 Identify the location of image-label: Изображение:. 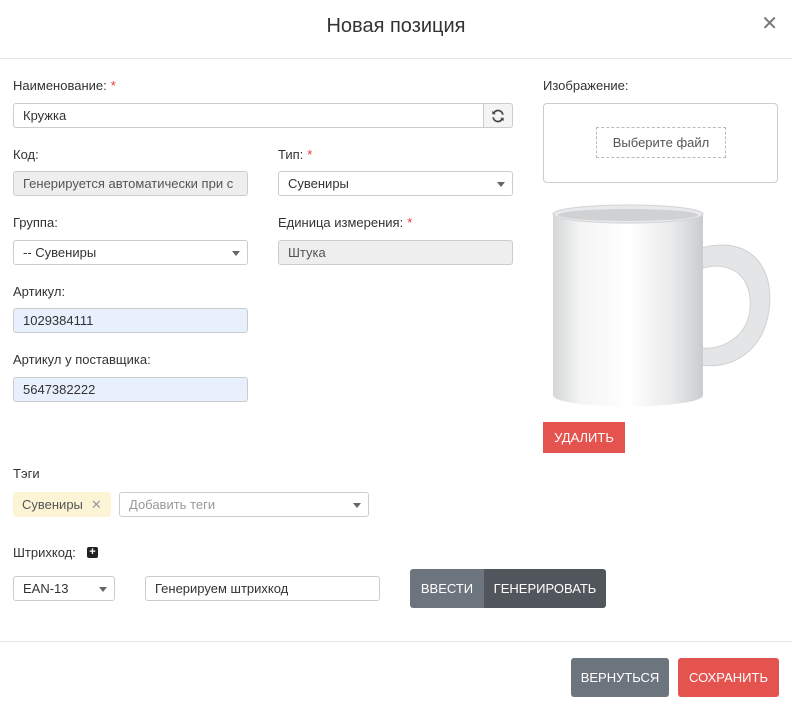
(586, 85).